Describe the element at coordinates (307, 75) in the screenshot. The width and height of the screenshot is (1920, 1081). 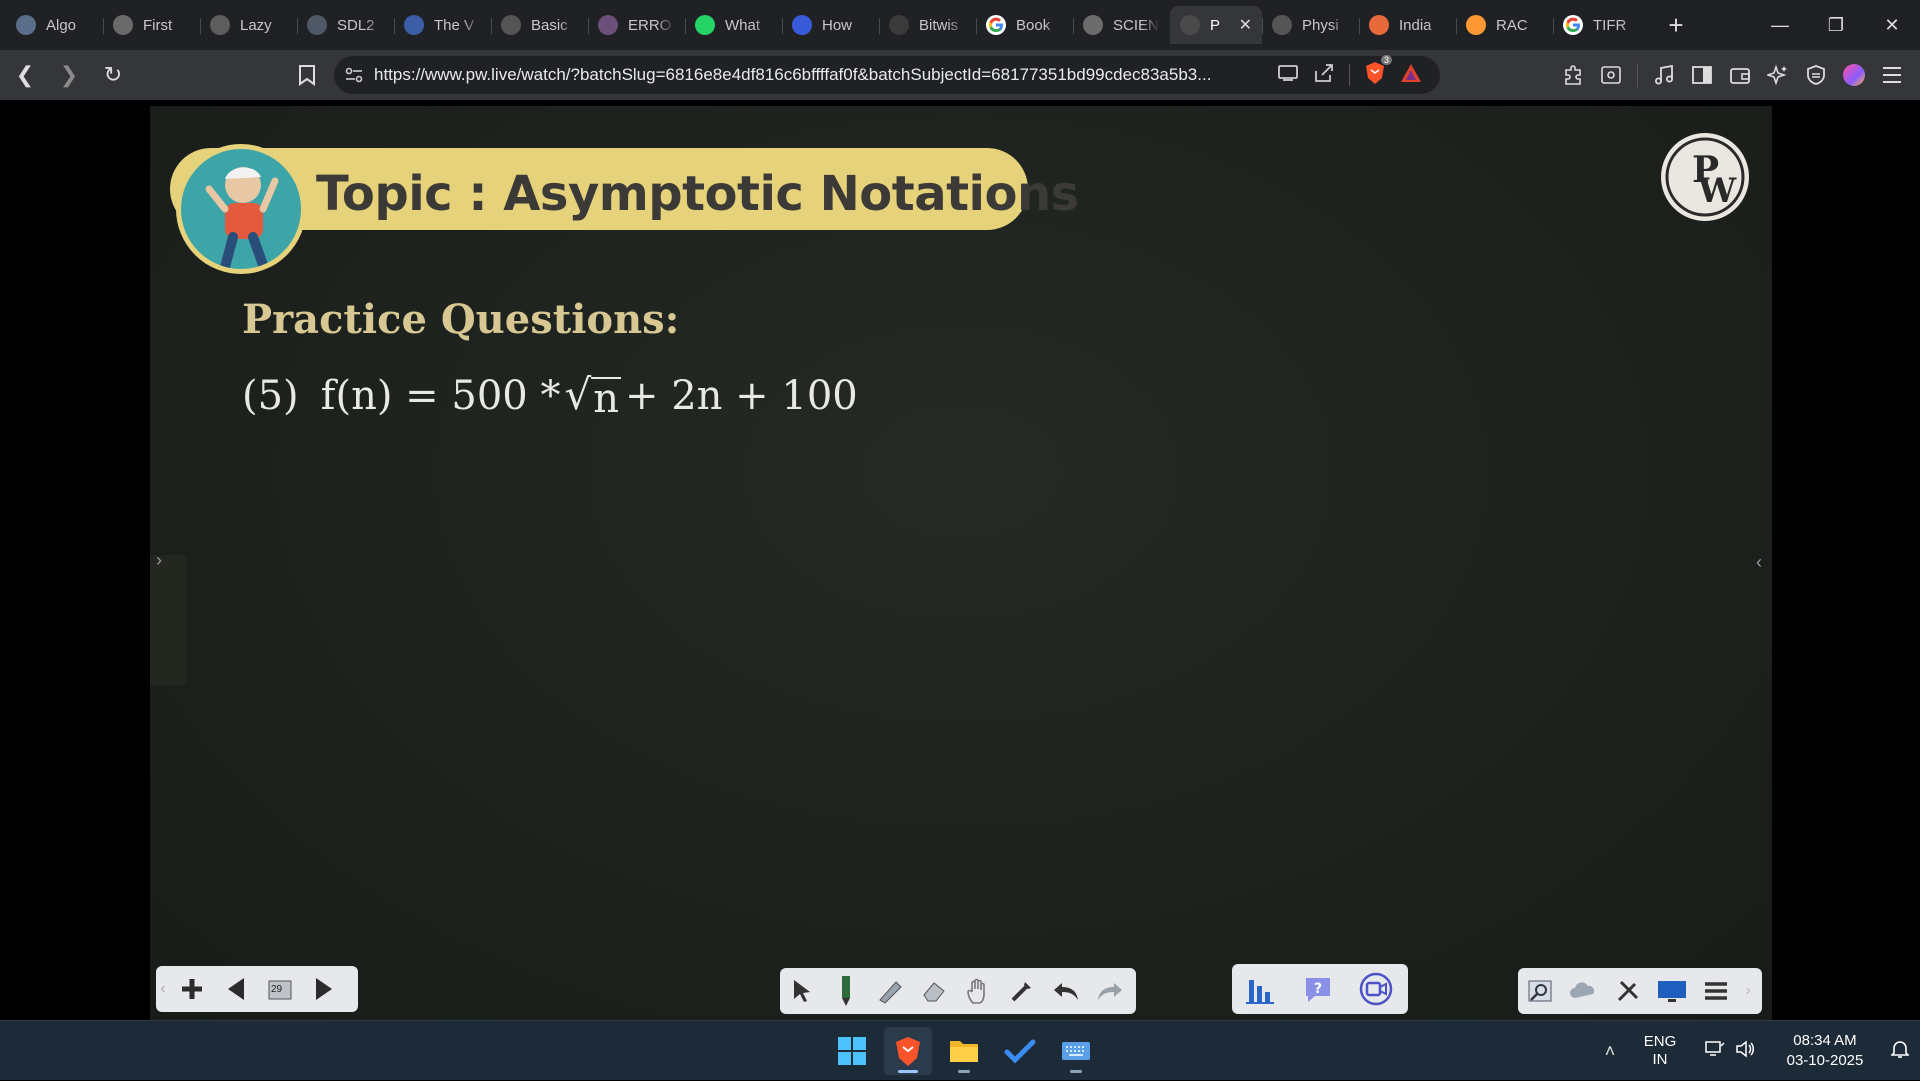
I see `bookmark-icon` at that location.